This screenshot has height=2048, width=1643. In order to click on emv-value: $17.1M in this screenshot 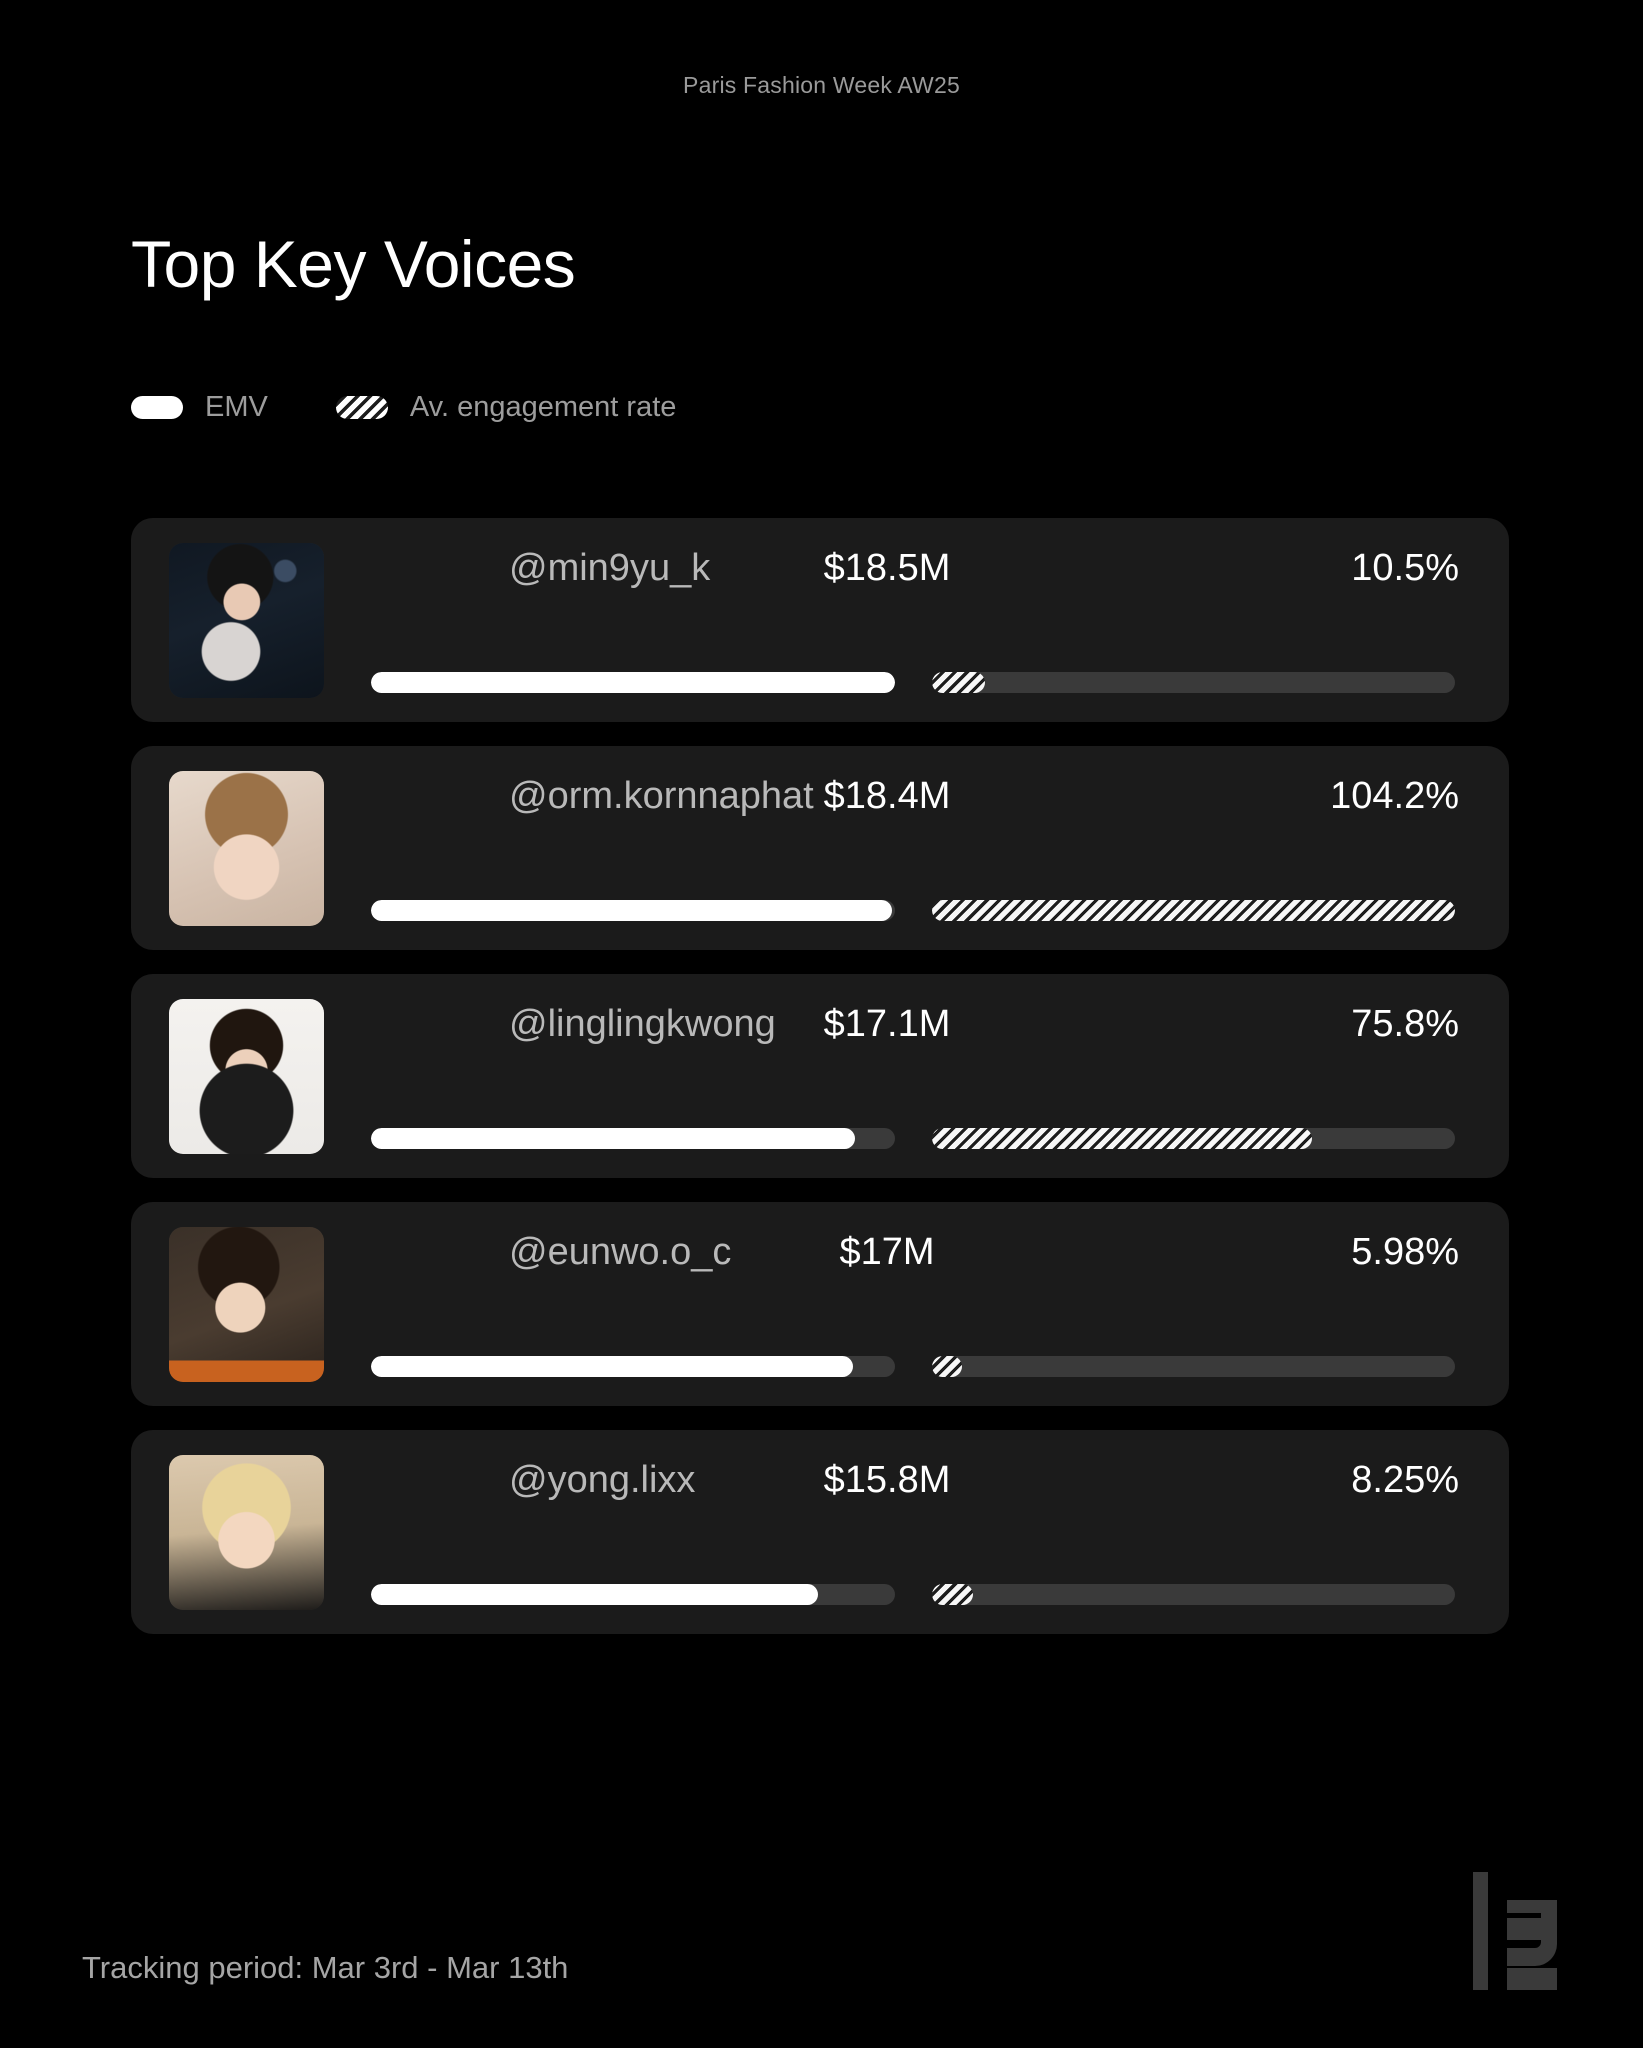, I will do `click(887, 1024)`.